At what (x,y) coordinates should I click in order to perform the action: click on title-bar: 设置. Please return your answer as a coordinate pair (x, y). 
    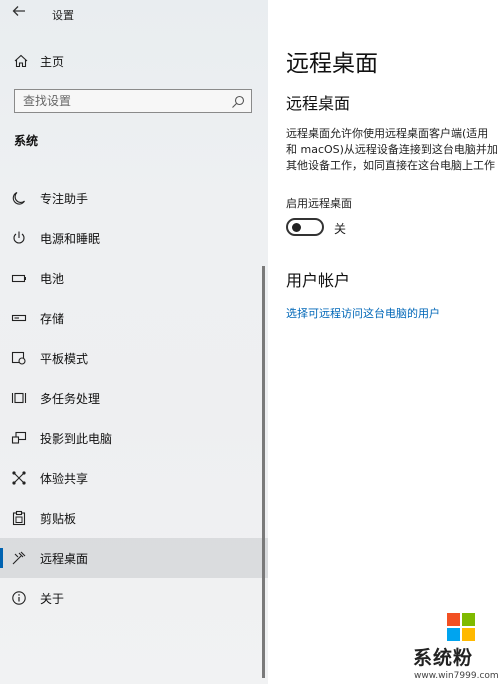
    Looking at the image, I should click on (134, 15).